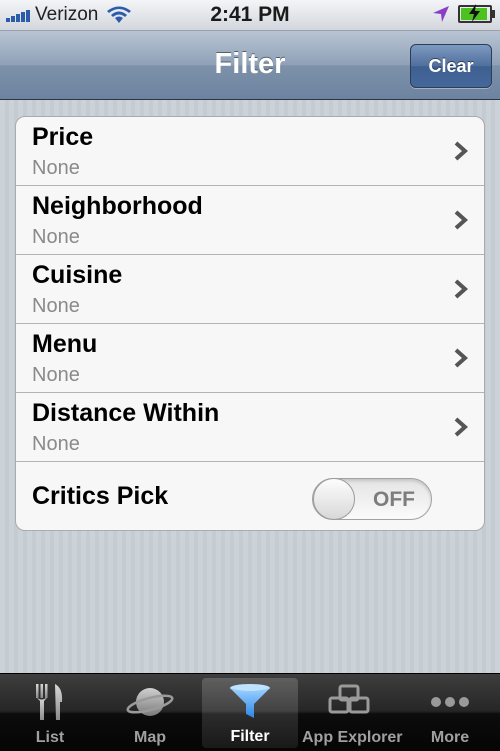 Image resolution: width=500 pixels, height=751 pixels. Describe the element at coordinates (451, 66) in the screenshot. I see `clear-button: Clear` at that location.